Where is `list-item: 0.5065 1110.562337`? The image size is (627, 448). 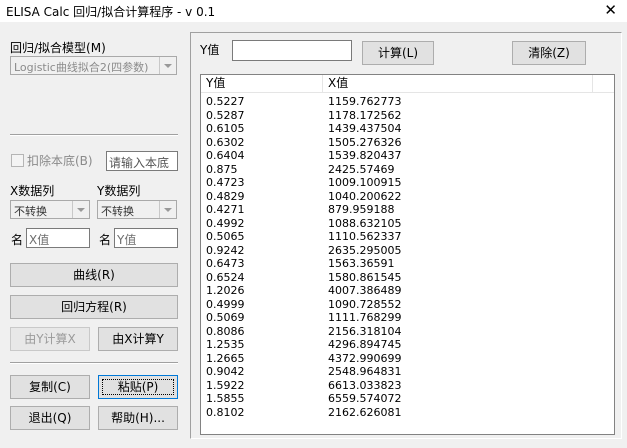 list-item: 0.5065 1110.562337 is located at coordinates (407, 237).